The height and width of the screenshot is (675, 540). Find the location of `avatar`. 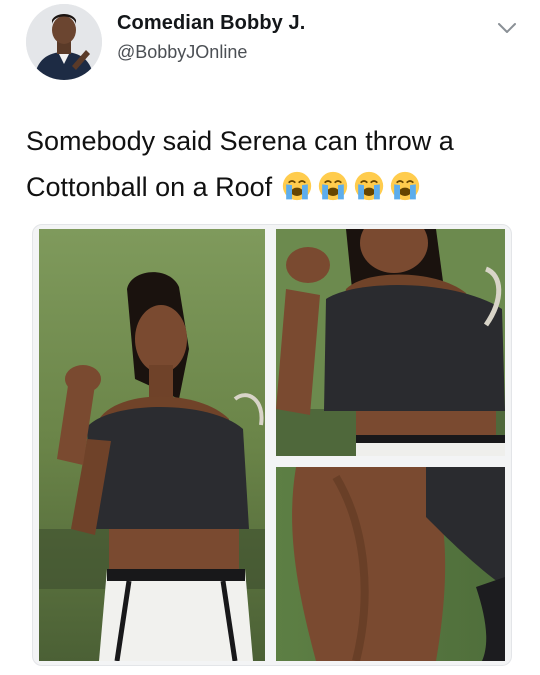

avatar is located at coordinates (64, 42).